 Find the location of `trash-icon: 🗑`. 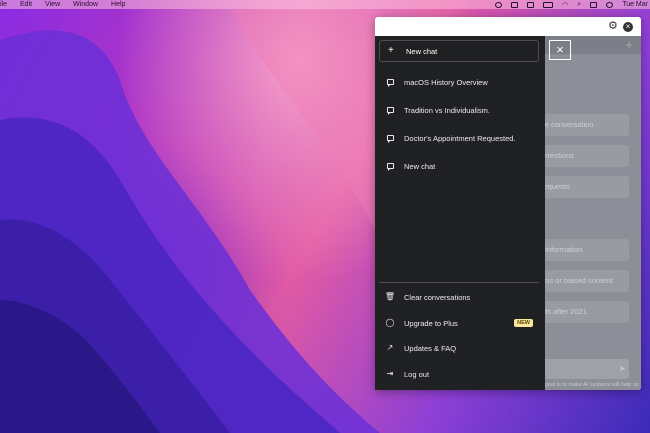

trash-icon: 🗑 is located at coordinates (390, 296).